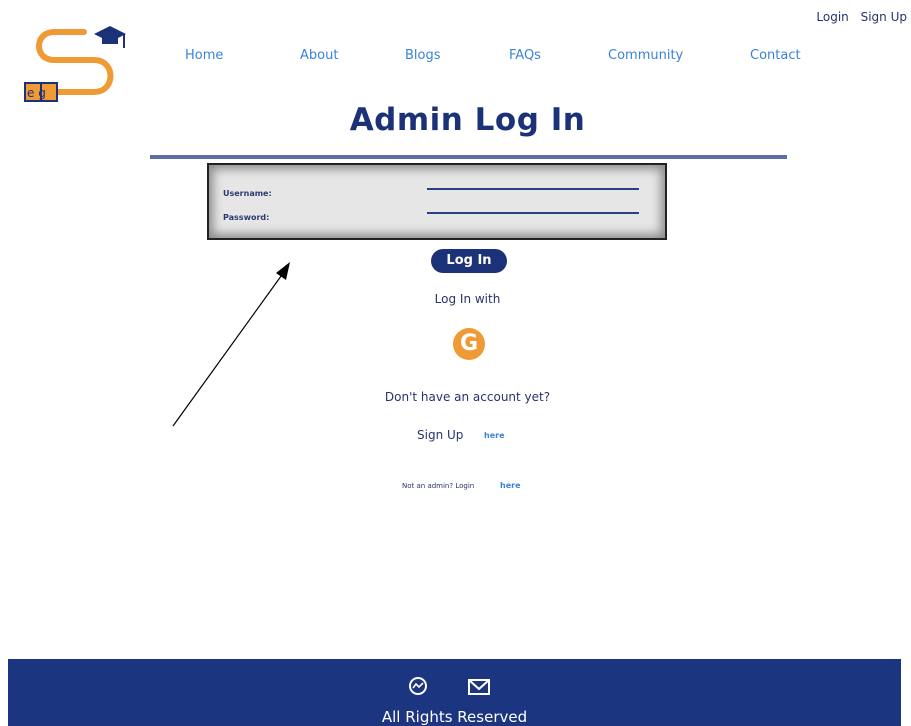 This screenshot has height=726, width=911. What do you see at coordinates (247, 193) in the screenshot?
I see `username-label: Username:` at bounding box center [247, 193].